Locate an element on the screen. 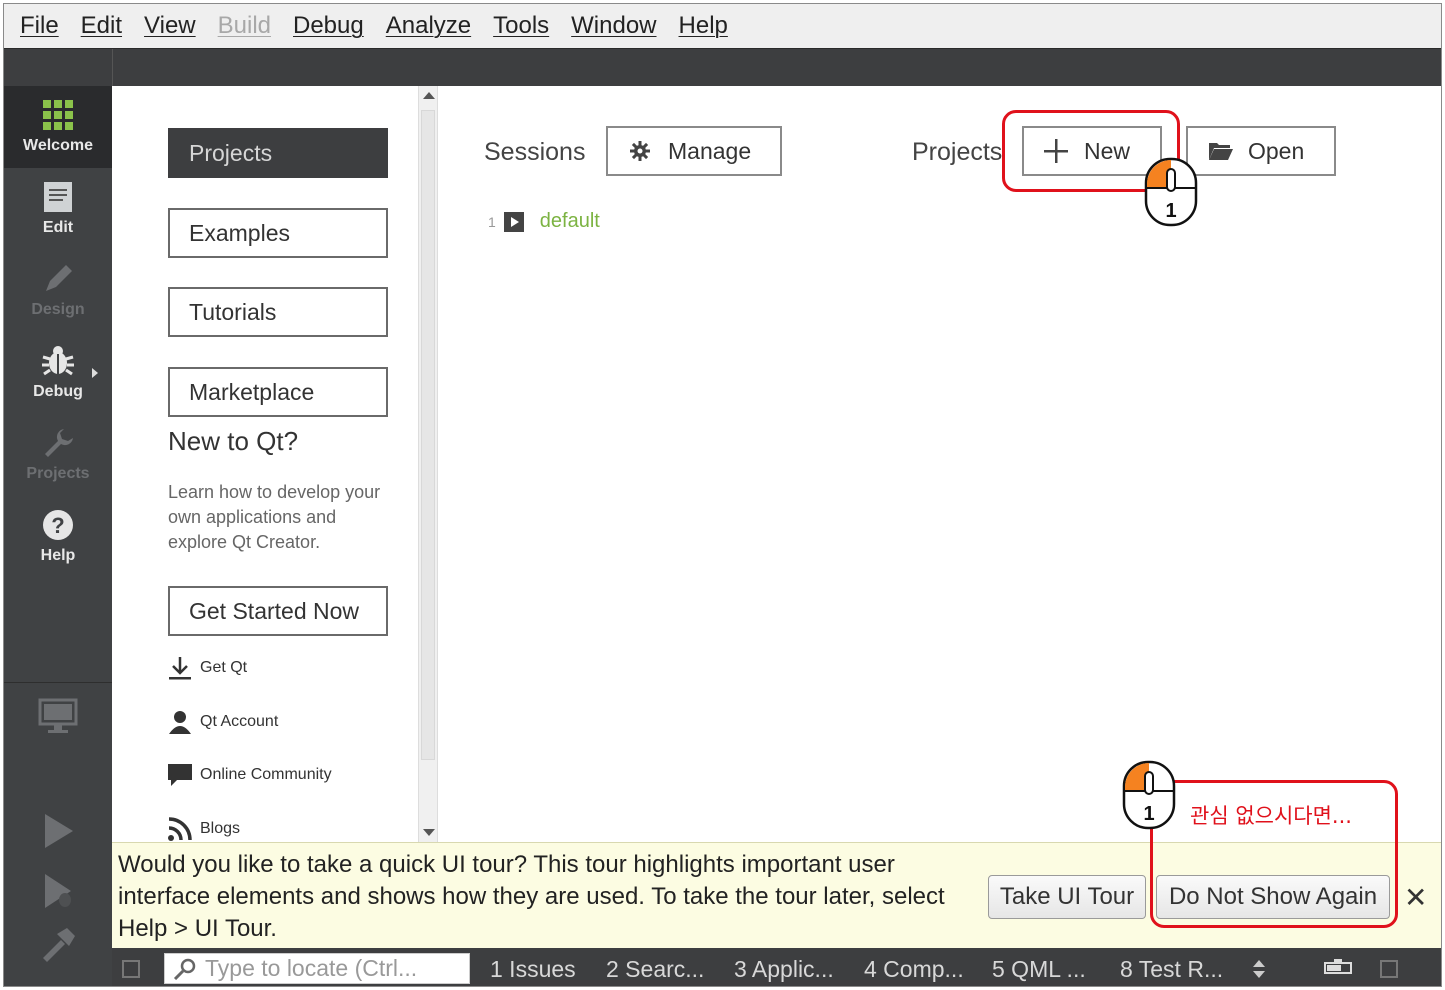  wrench-icon is located at coordinates (59, 443).